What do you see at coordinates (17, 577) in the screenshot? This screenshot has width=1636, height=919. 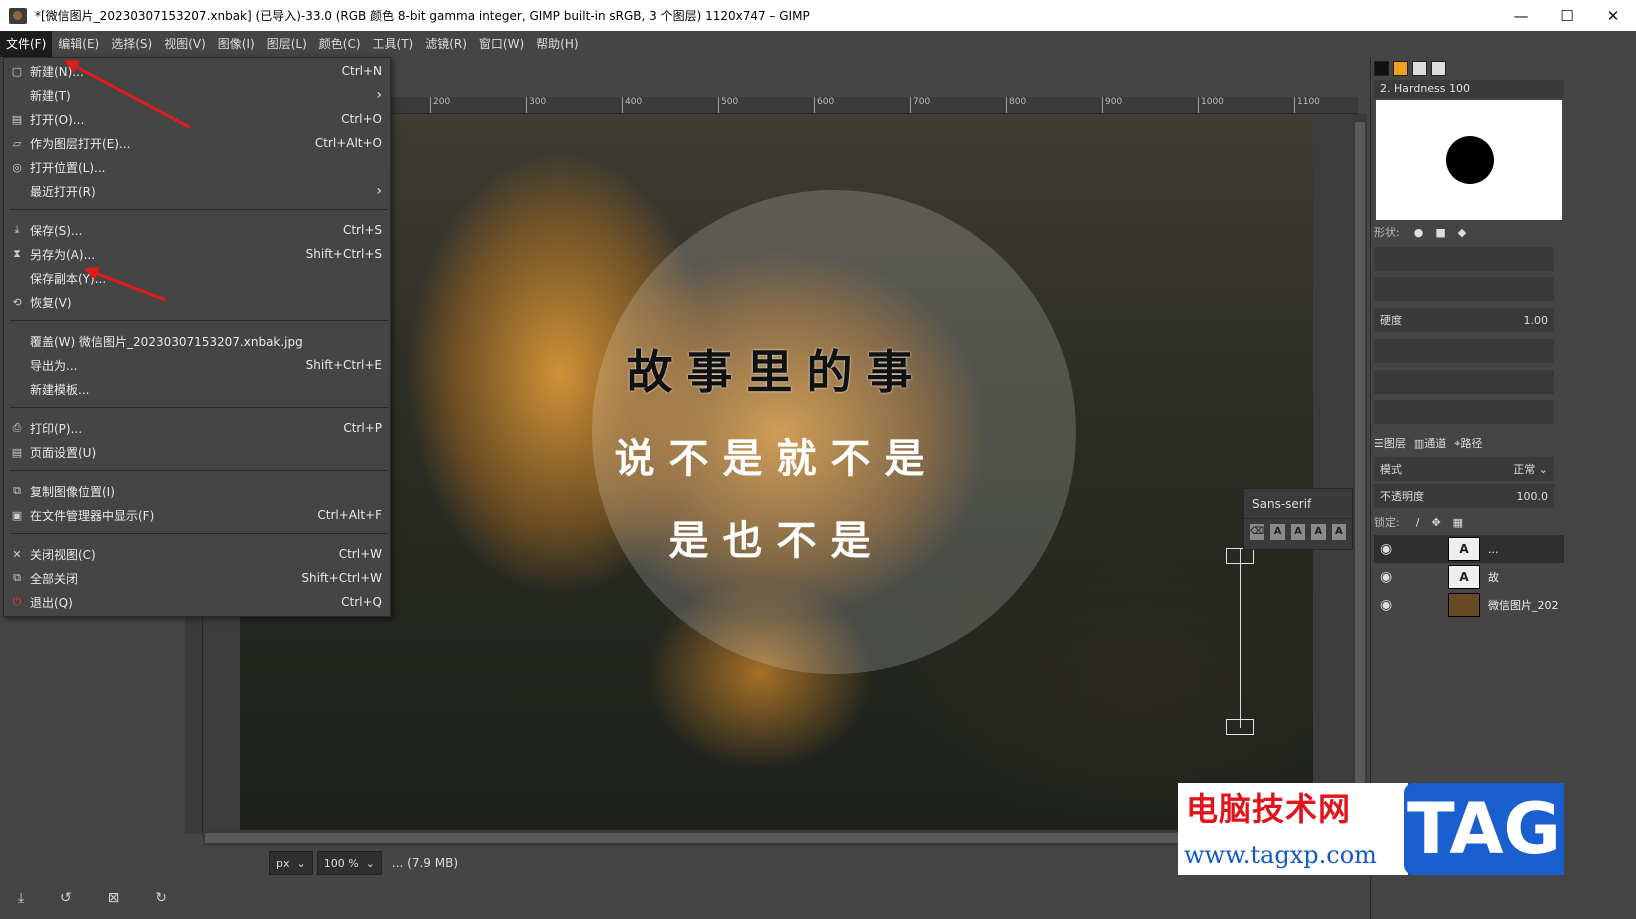 I see `close-all-icon: ⧉` at bounding box center [17, 577].